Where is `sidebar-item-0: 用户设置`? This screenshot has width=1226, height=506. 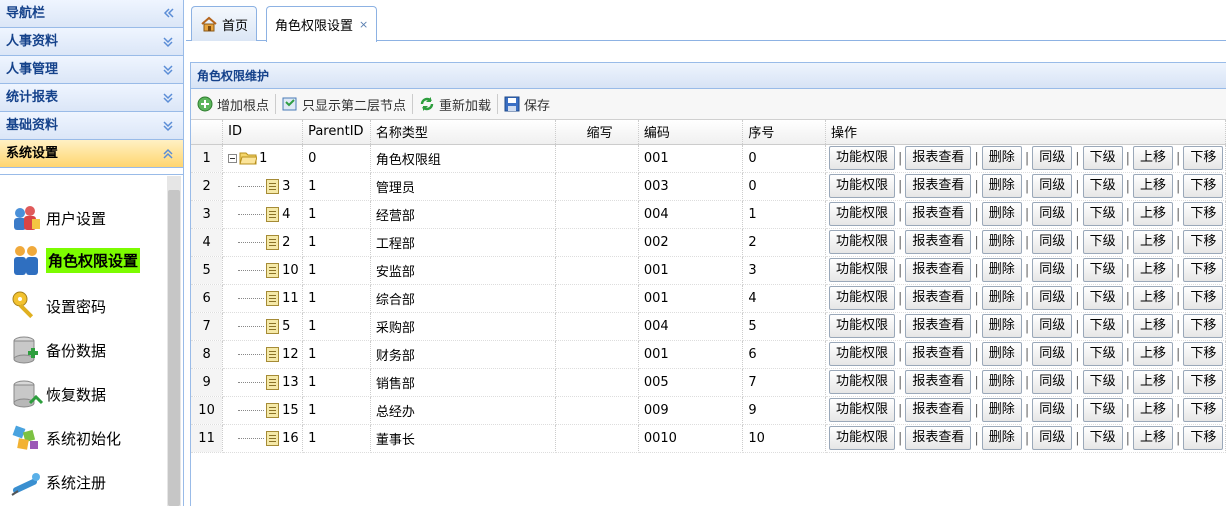
sidebar-item-0: 用户设置 is located at coordinates (58, 218).